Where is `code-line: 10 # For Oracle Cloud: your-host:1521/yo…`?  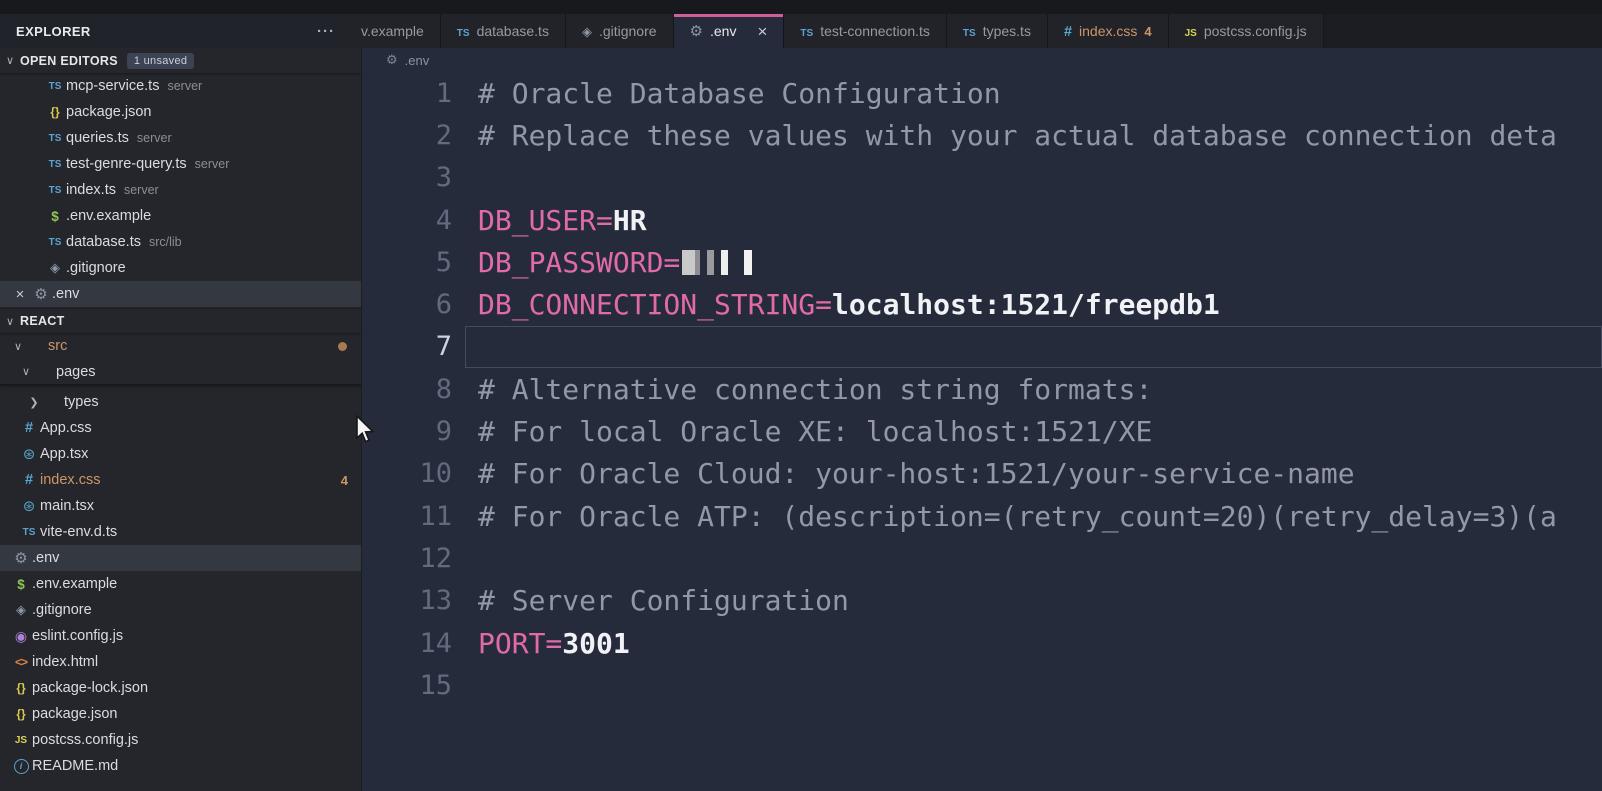 code-line: 10 # For Oracle Cloud: your-host:1521/yo… is located at coordinates (982, 474).